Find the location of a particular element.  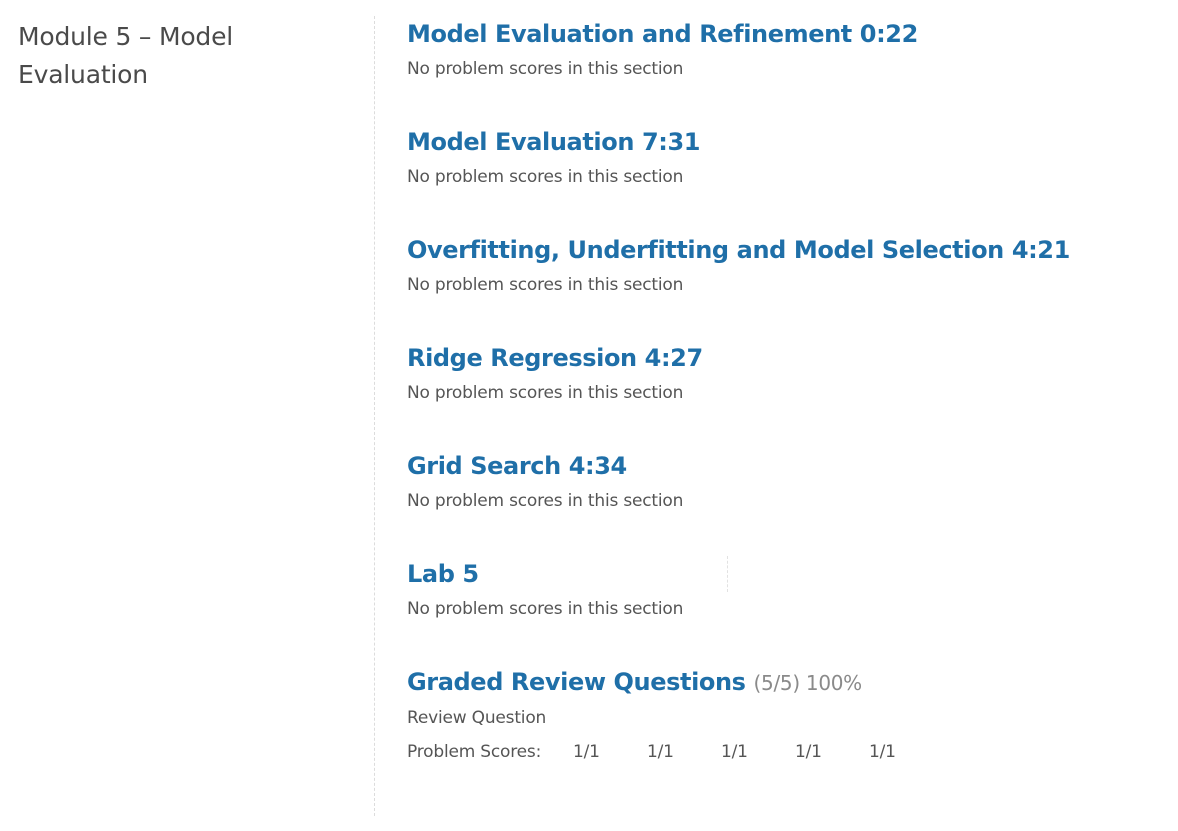

chapter-title: Module 5 – Model Evaluation is located at coordinates (126, 55).